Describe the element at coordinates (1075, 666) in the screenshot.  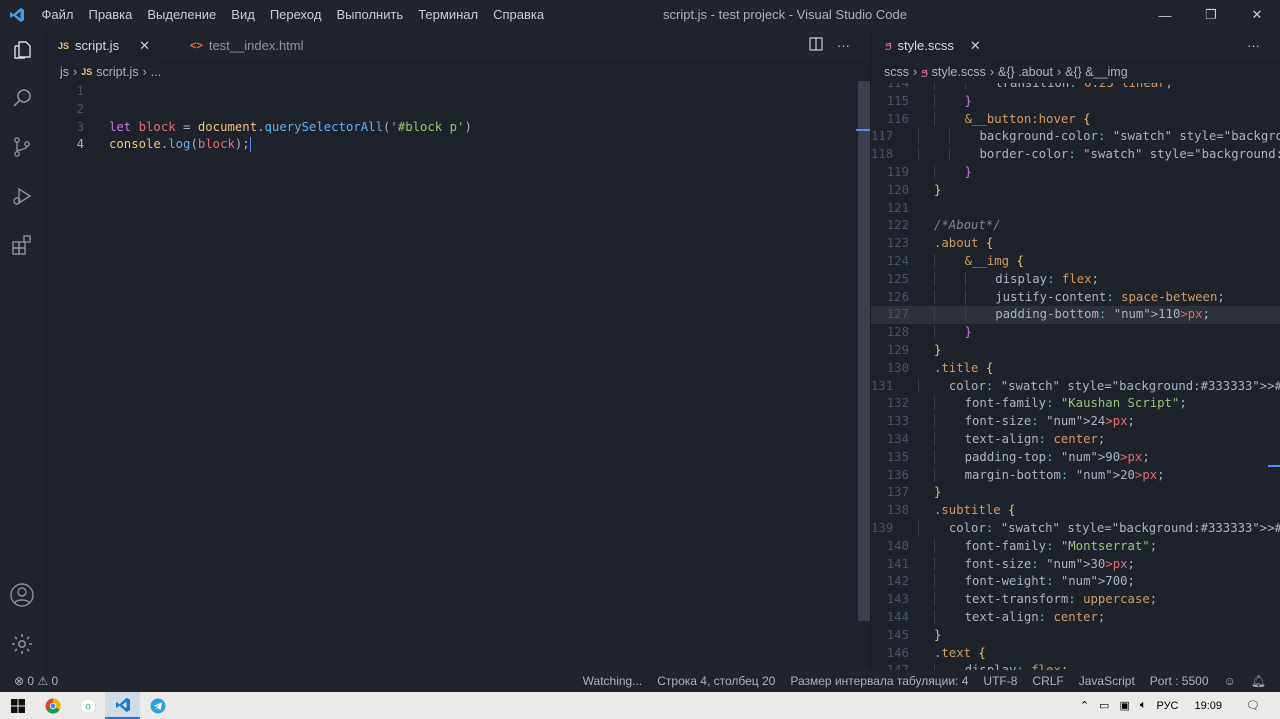
I see `code-line: 147 display: flex;` at that location.